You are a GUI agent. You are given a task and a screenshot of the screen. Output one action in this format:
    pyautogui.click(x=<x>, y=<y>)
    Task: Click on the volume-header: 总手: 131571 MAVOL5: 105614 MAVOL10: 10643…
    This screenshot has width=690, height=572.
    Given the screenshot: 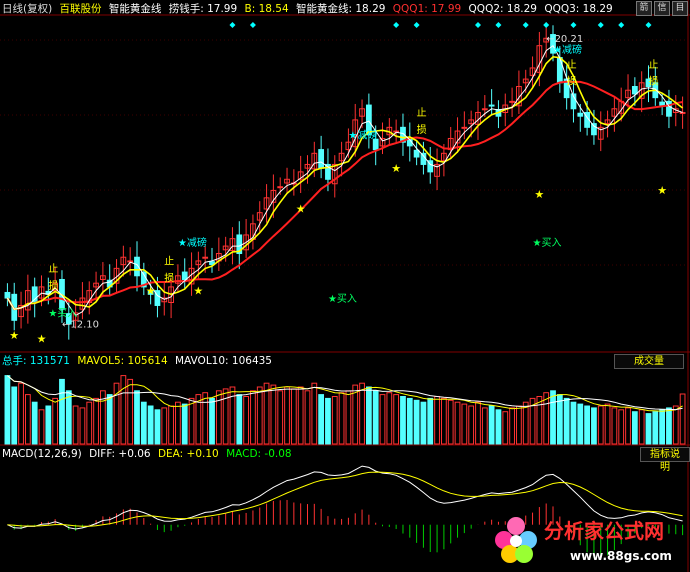 What is the action you would take?
    pyautogui.click(x=139, y=361)
    